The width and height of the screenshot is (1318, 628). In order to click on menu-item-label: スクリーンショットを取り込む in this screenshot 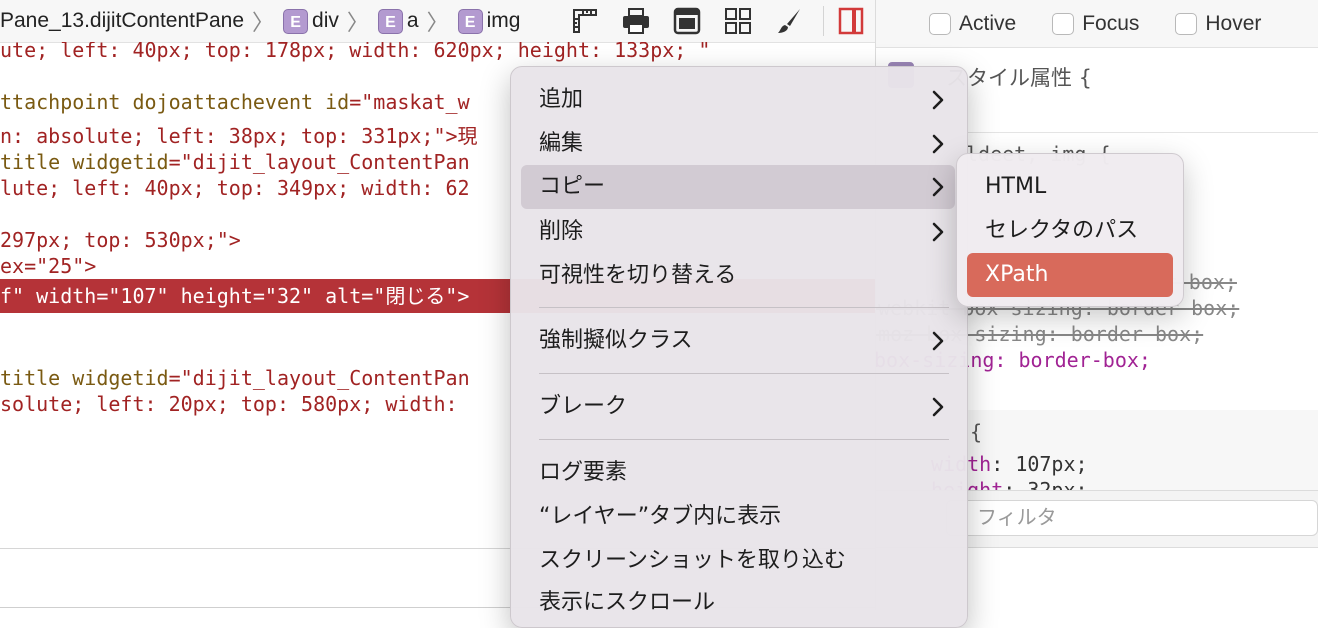, I will do `click(692, 560)`.